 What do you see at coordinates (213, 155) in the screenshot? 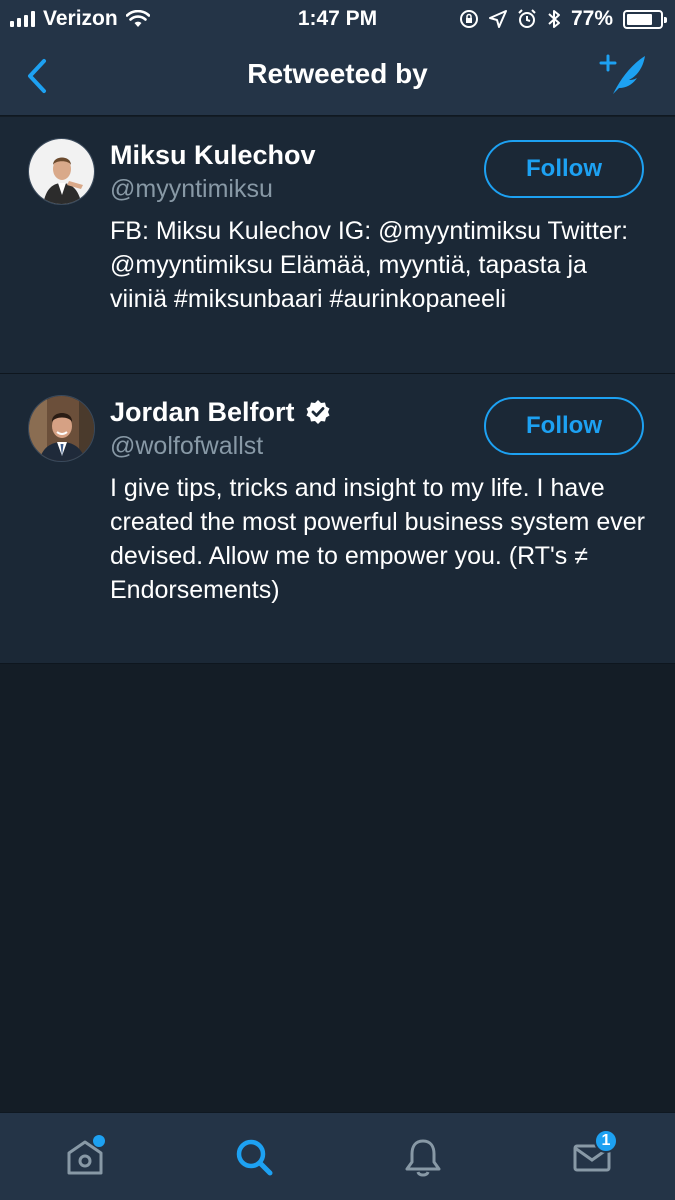
I see `user-name: Miksu Kulechov` at bounding box center [213, 155].